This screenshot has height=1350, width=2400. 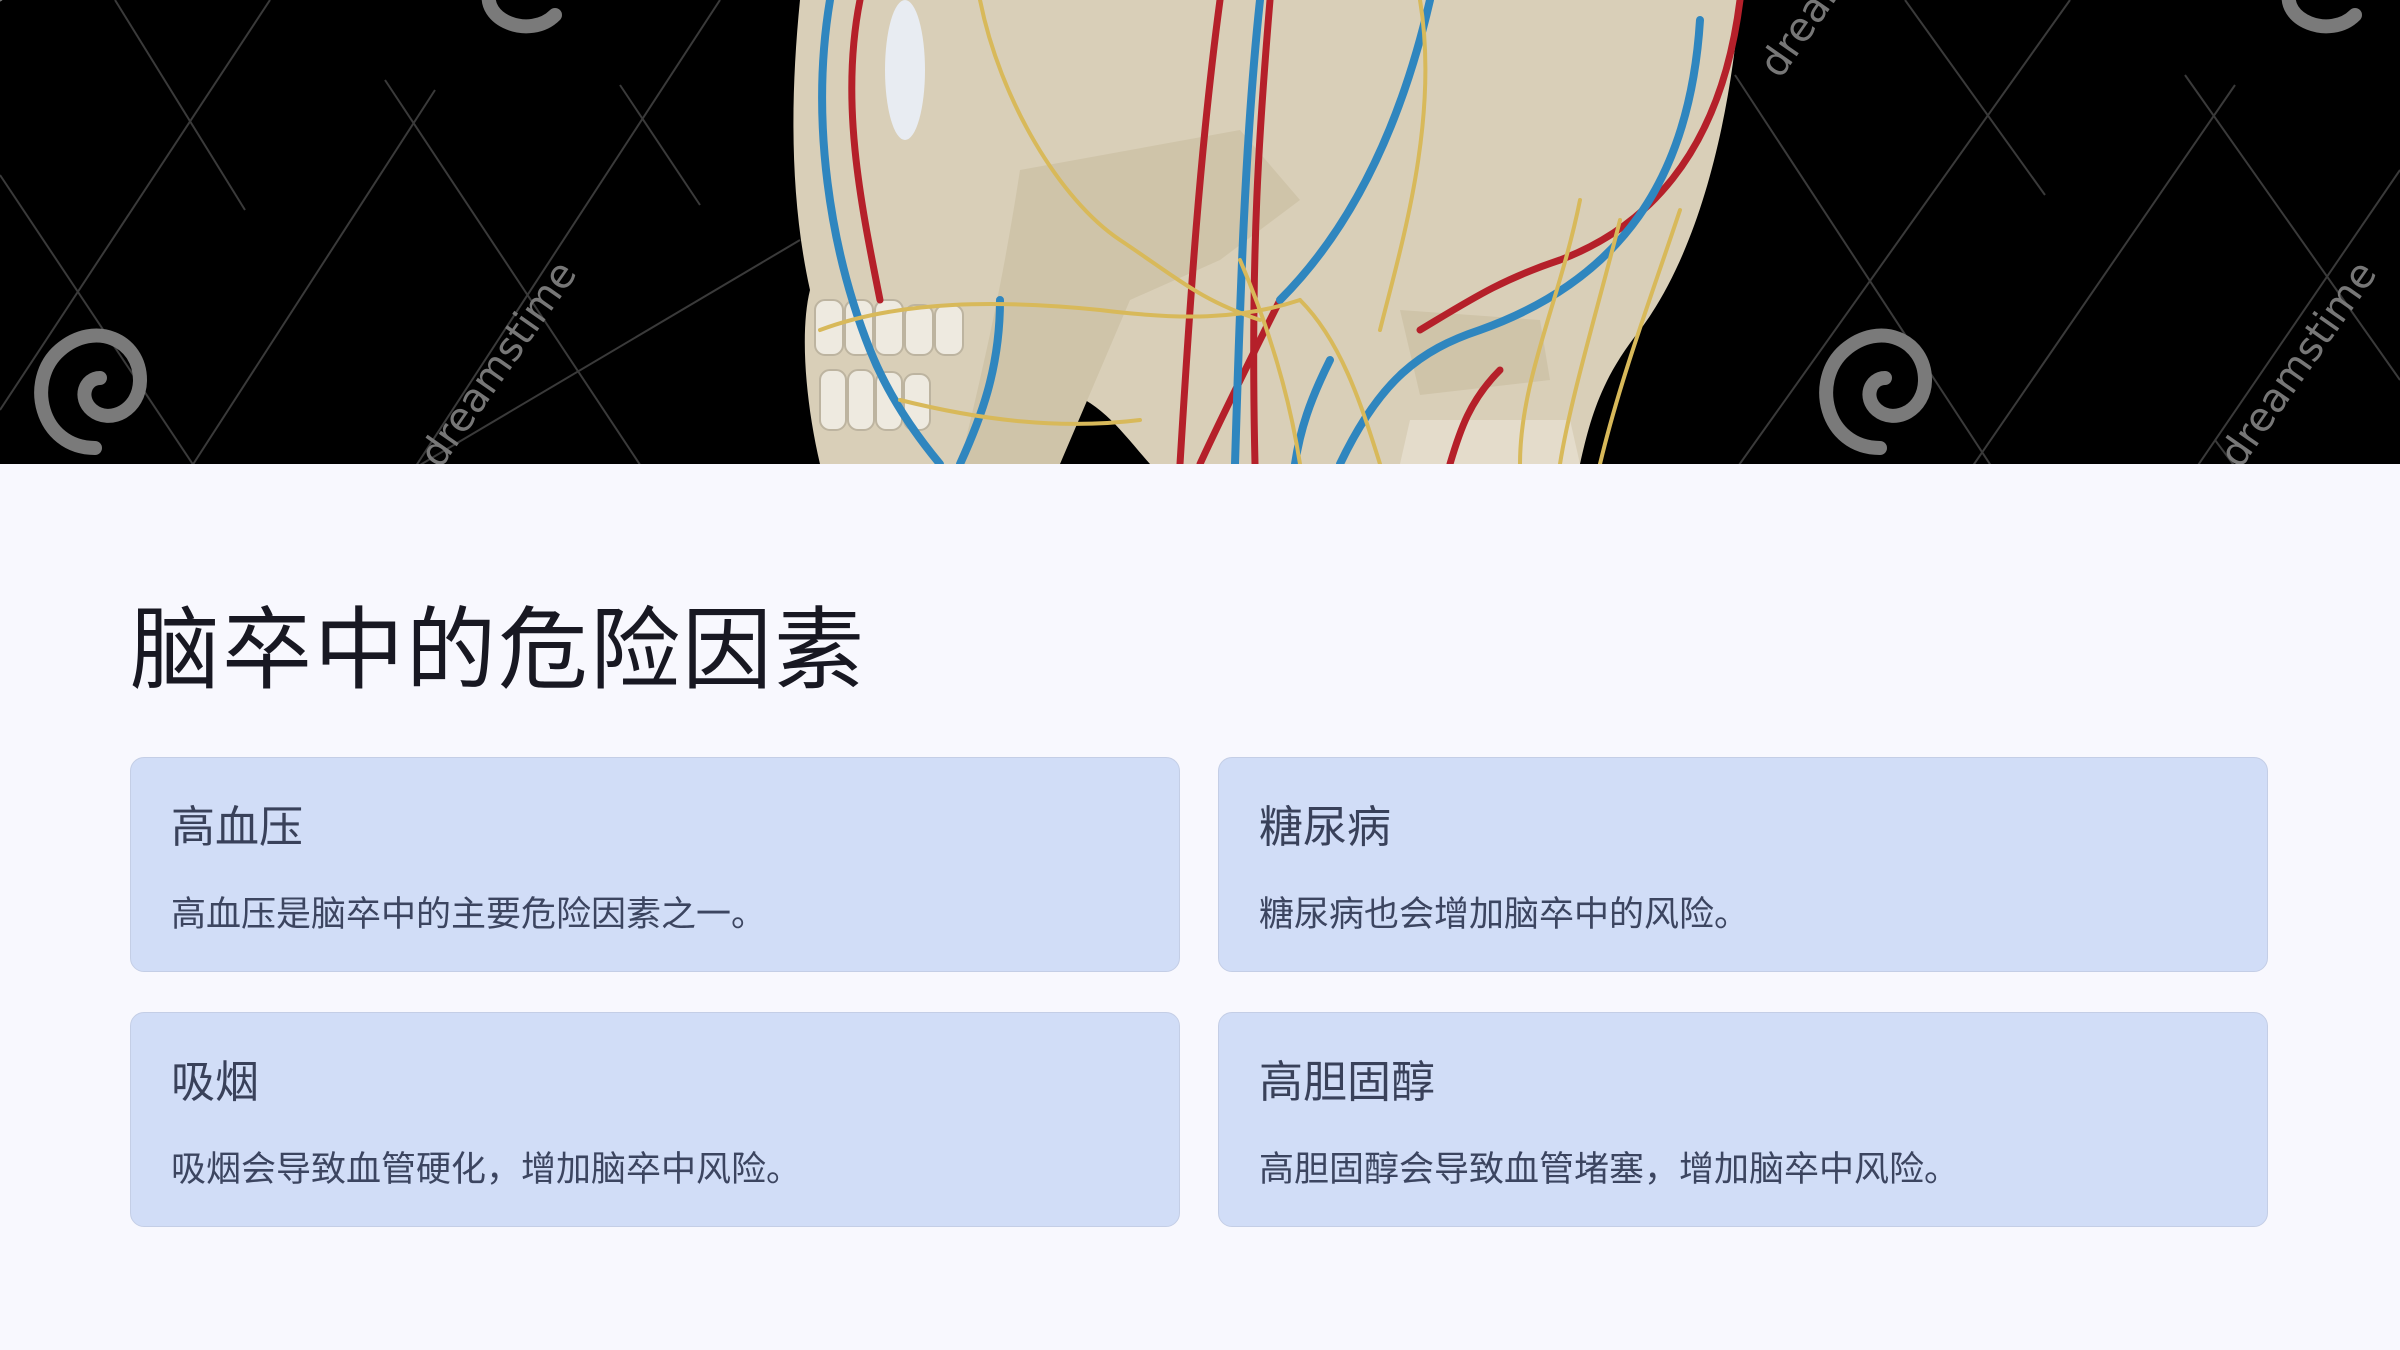 What do you see at coordinates (1504, 915) in the screenshot?
I see `card-description: 糖尿病也会增加脑卒中的风险。` at bounding box center [1504, 915].